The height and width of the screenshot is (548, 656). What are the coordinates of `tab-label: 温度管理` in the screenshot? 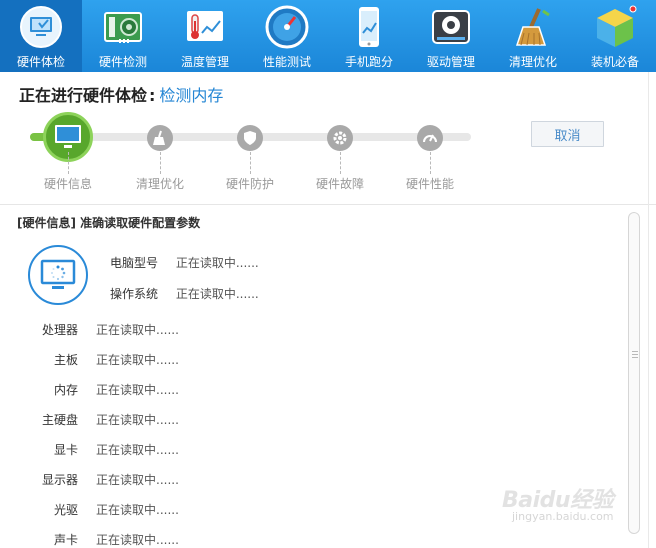 It's located at (204, 62).